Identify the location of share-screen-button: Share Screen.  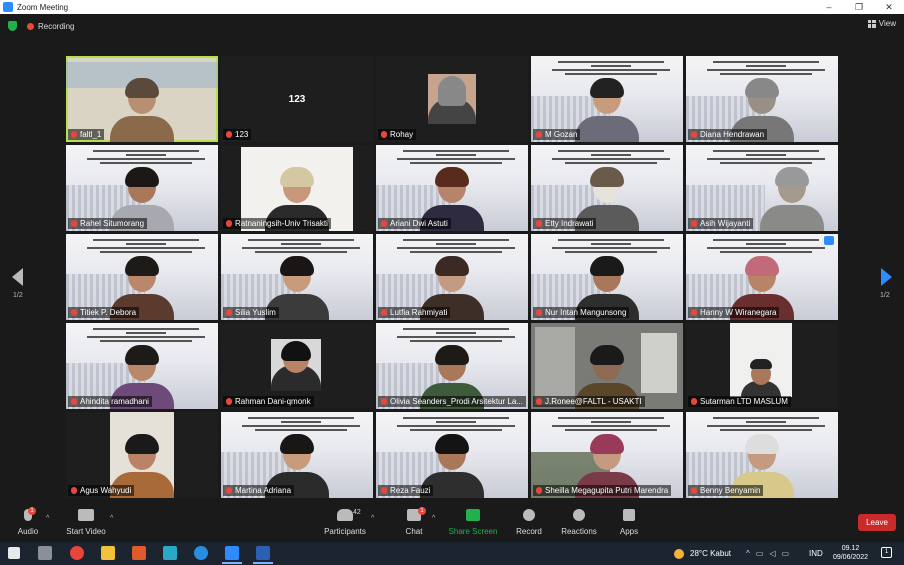
(473, 522).